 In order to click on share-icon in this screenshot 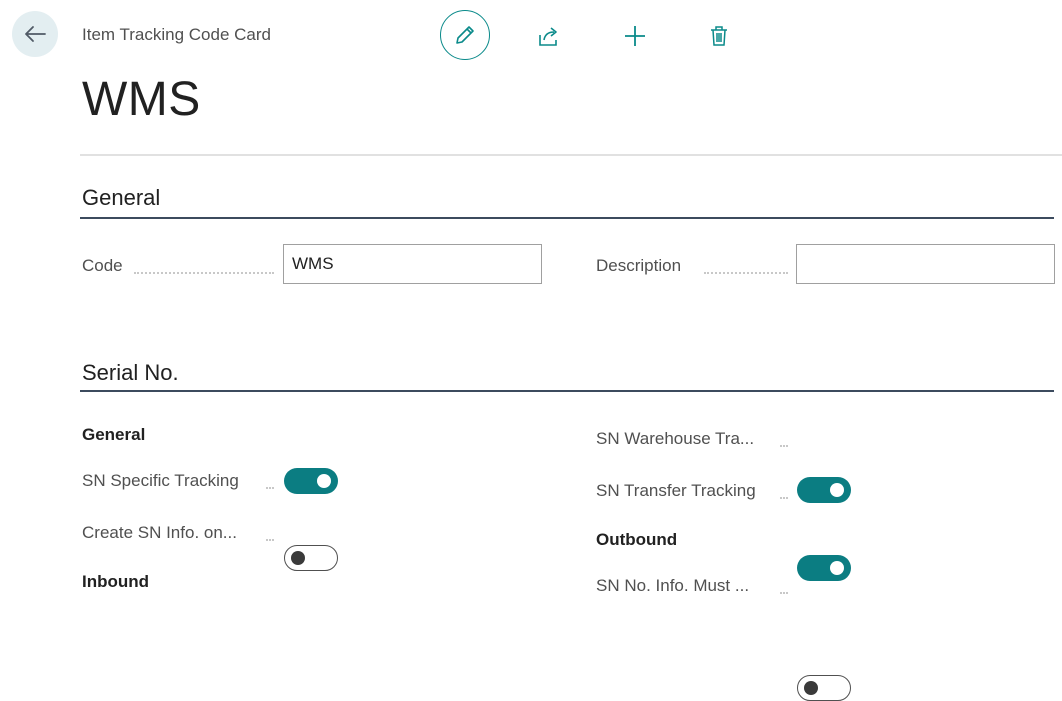, I will do `click(548, 36)`.